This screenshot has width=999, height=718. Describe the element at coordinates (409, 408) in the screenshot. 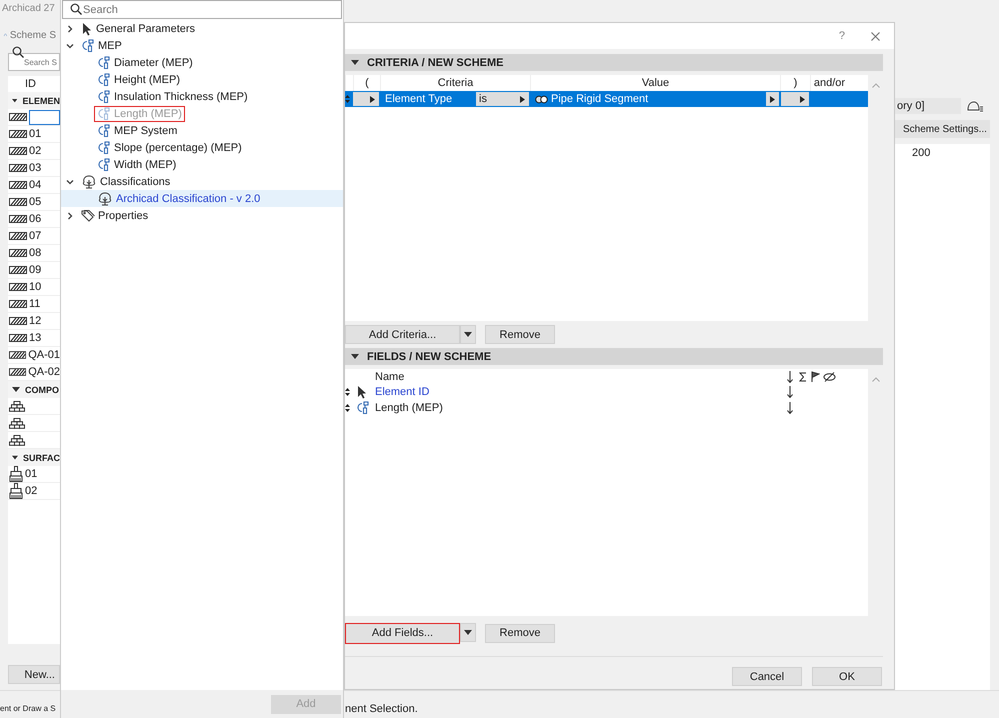

I see `field-name: Length (MEP)` at that location.